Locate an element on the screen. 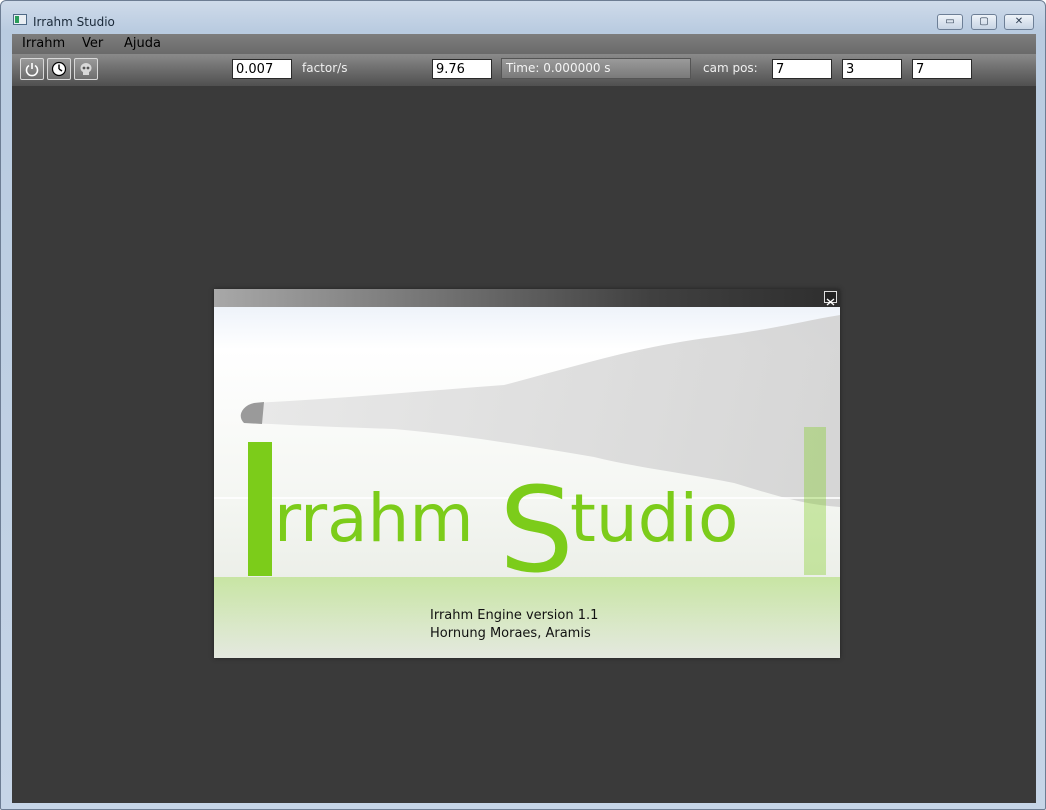 The image size is (1046, 810). splash-close-button is located at coordinates (830, 298).